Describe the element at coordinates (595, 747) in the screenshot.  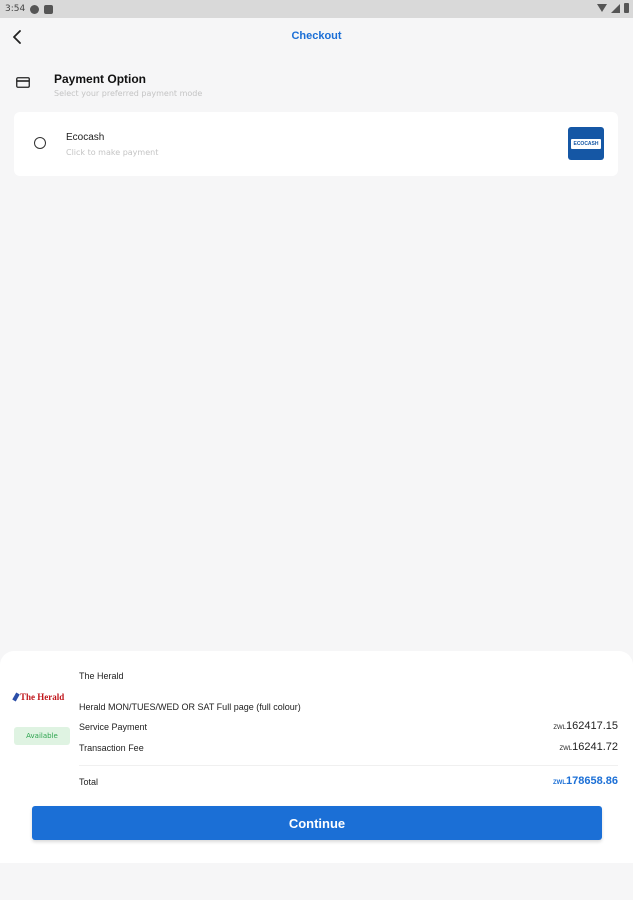
I see `amount-value: 16241.72` at that location.